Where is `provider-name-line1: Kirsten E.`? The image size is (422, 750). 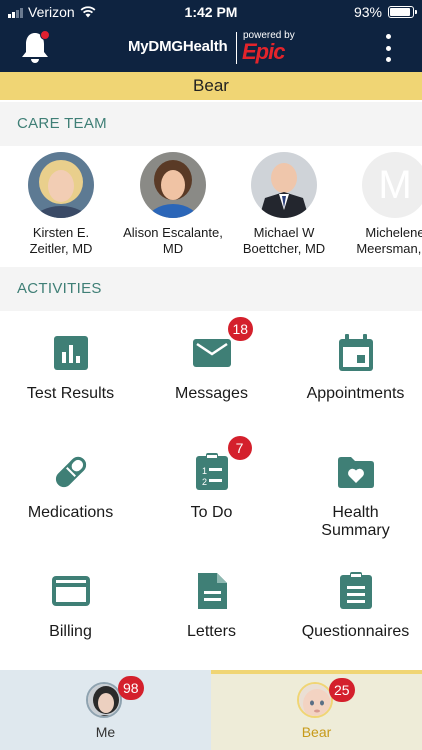
provider-name-line1: Kirsten E. is located at coordinates (61, 232).